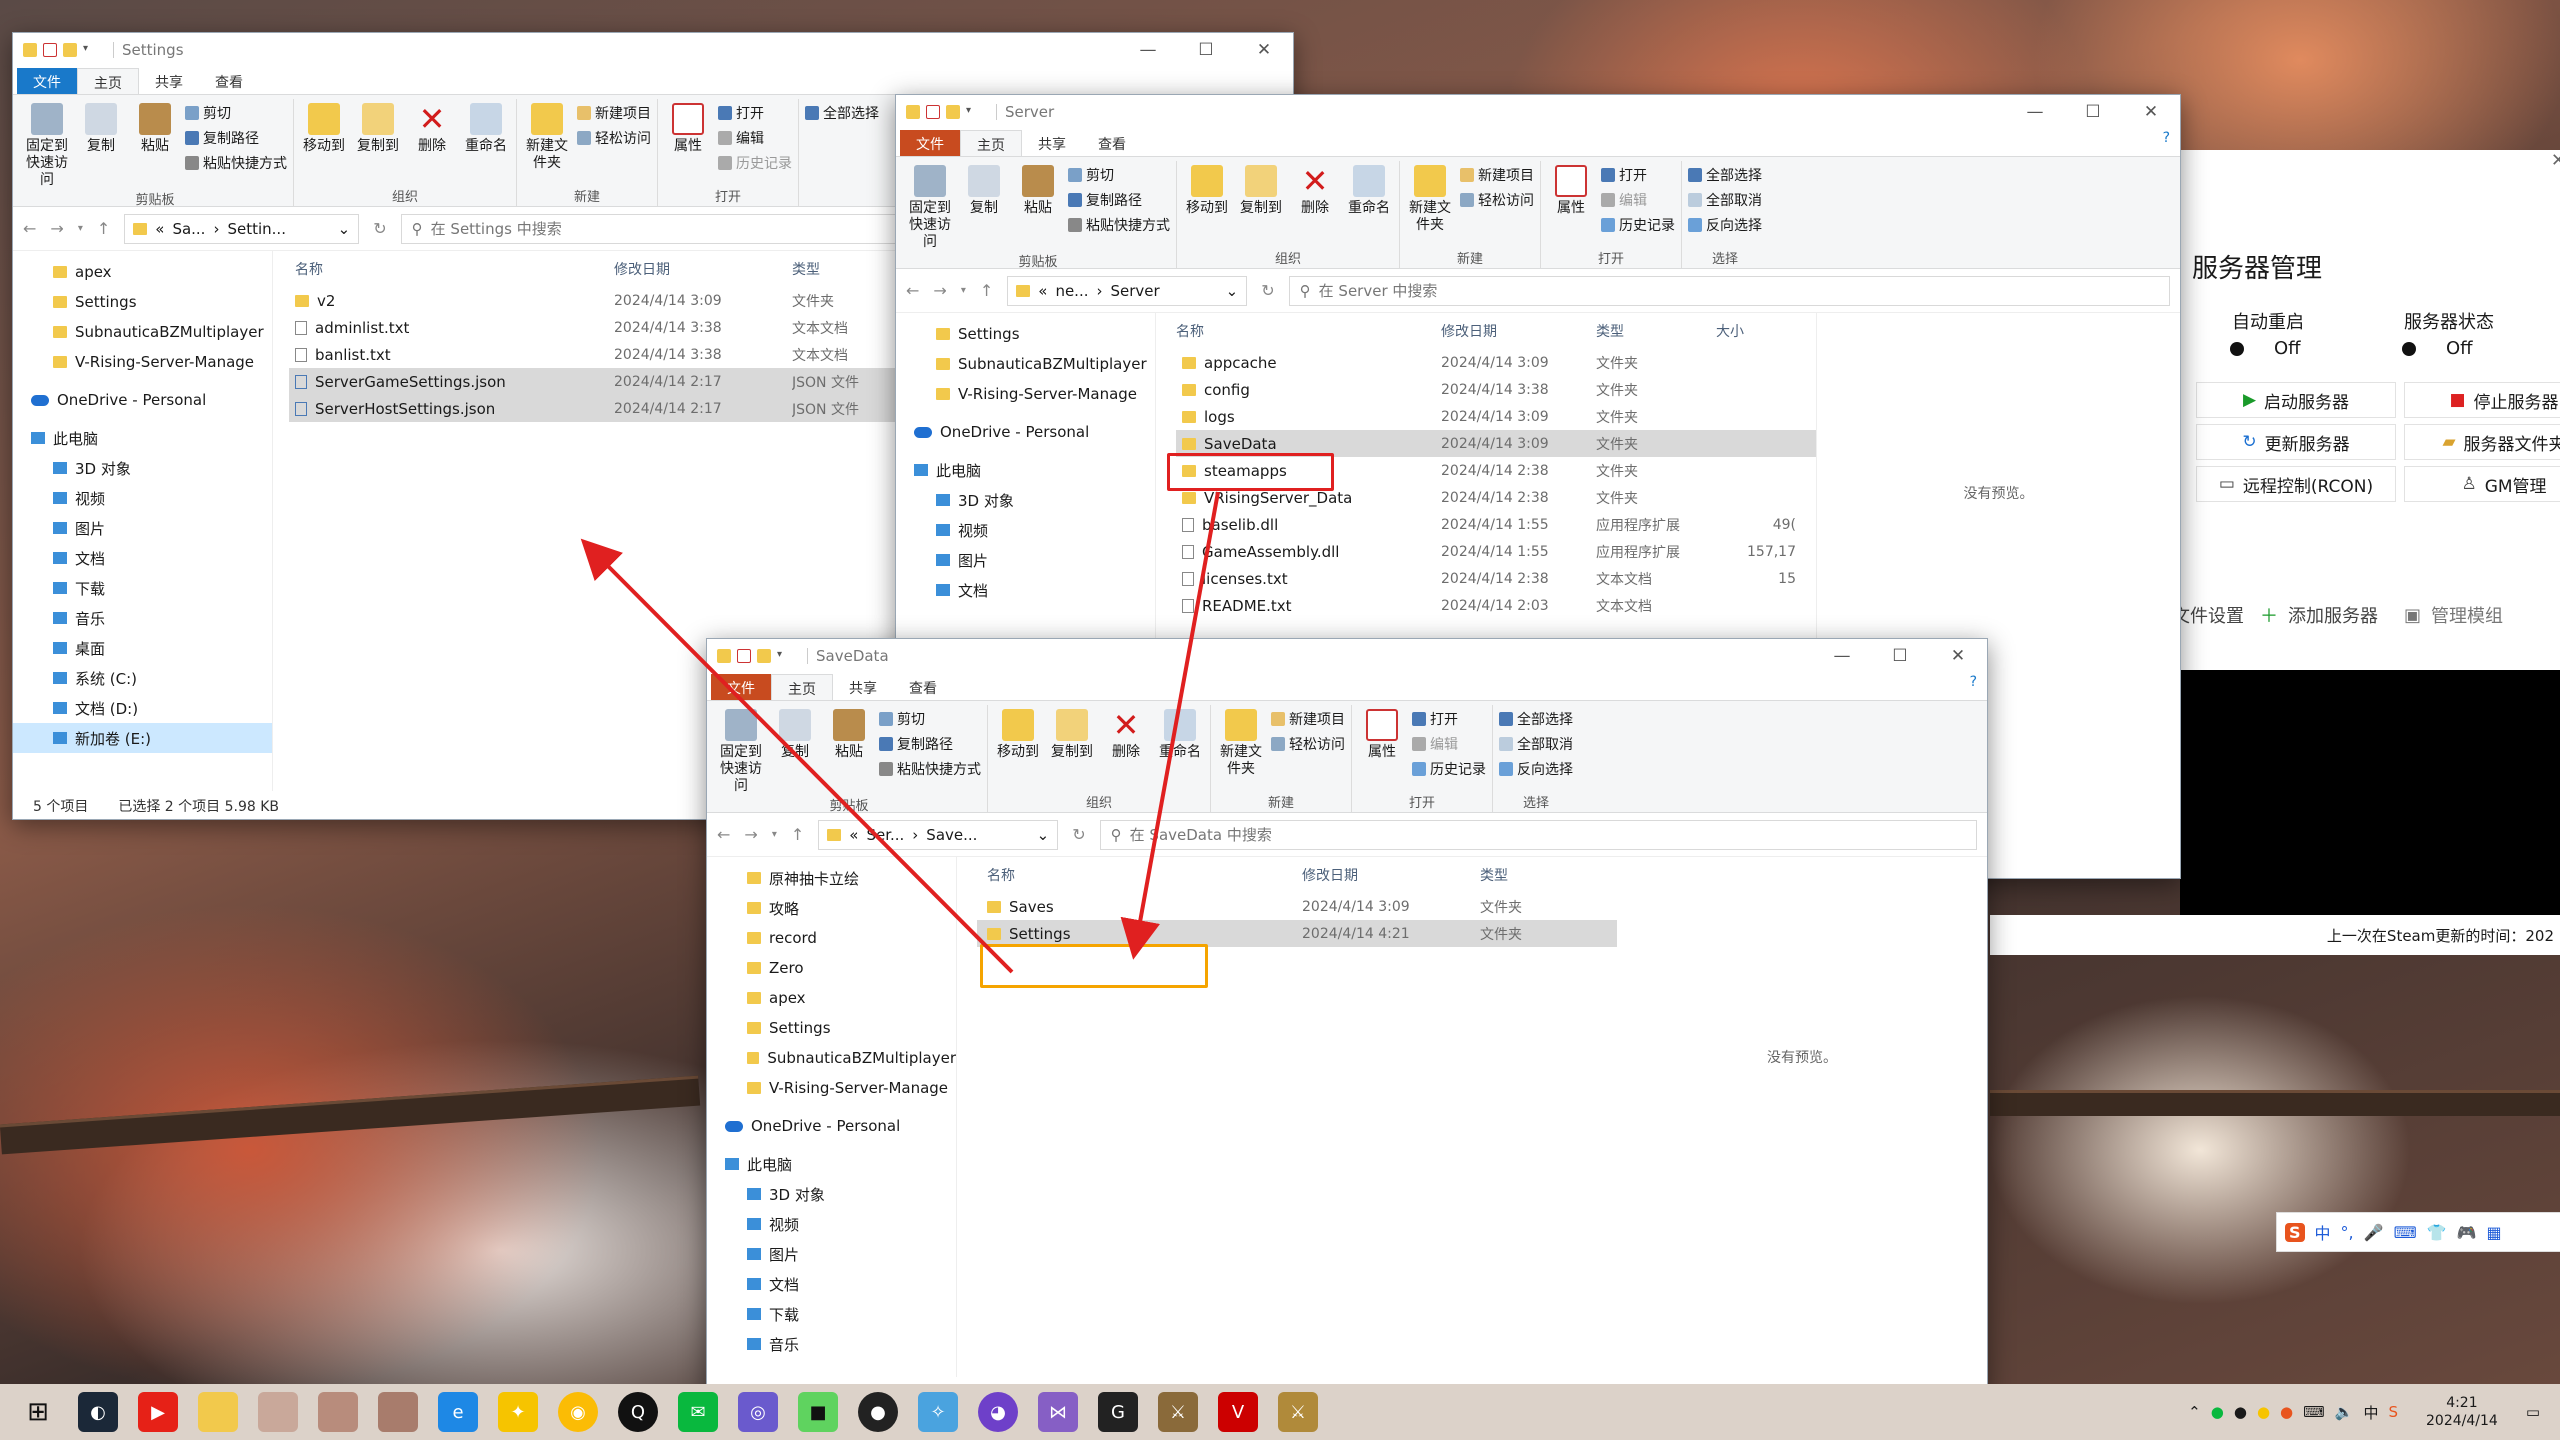 This screenshot has width=2560, height=1440. What do you see at coordinates (1496, 578) in the screenshot?
I see `file-row: licenses.txt 2024/4/14 2:38 文本文档 15` at bounding box center [1496, 578].